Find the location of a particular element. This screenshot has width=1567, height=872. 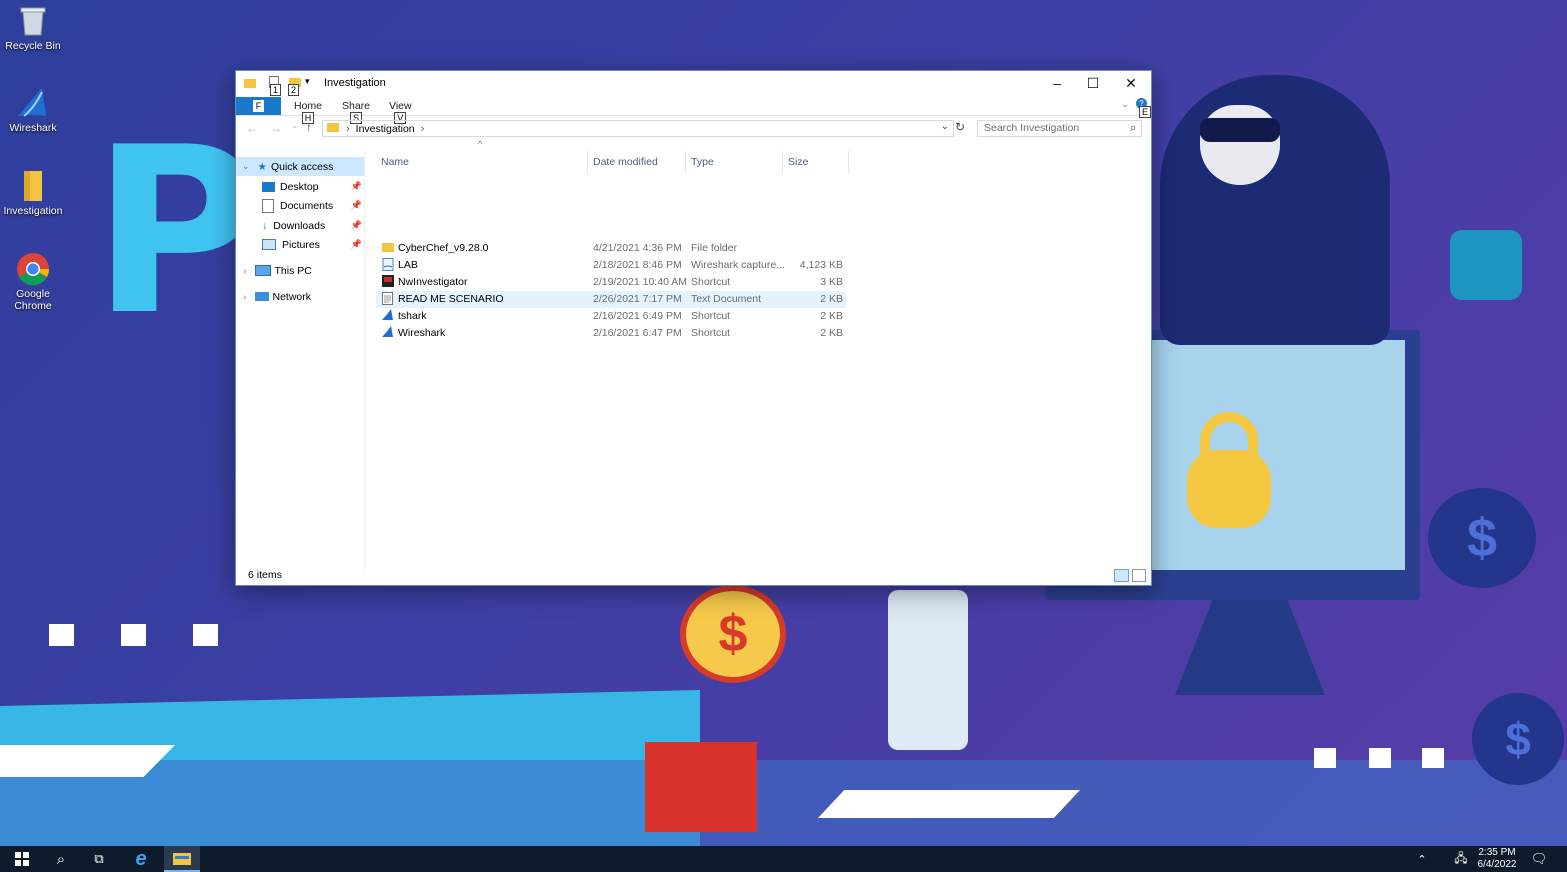

desktop-icon-investigation: Investigation is located at coordinates (33, 193).